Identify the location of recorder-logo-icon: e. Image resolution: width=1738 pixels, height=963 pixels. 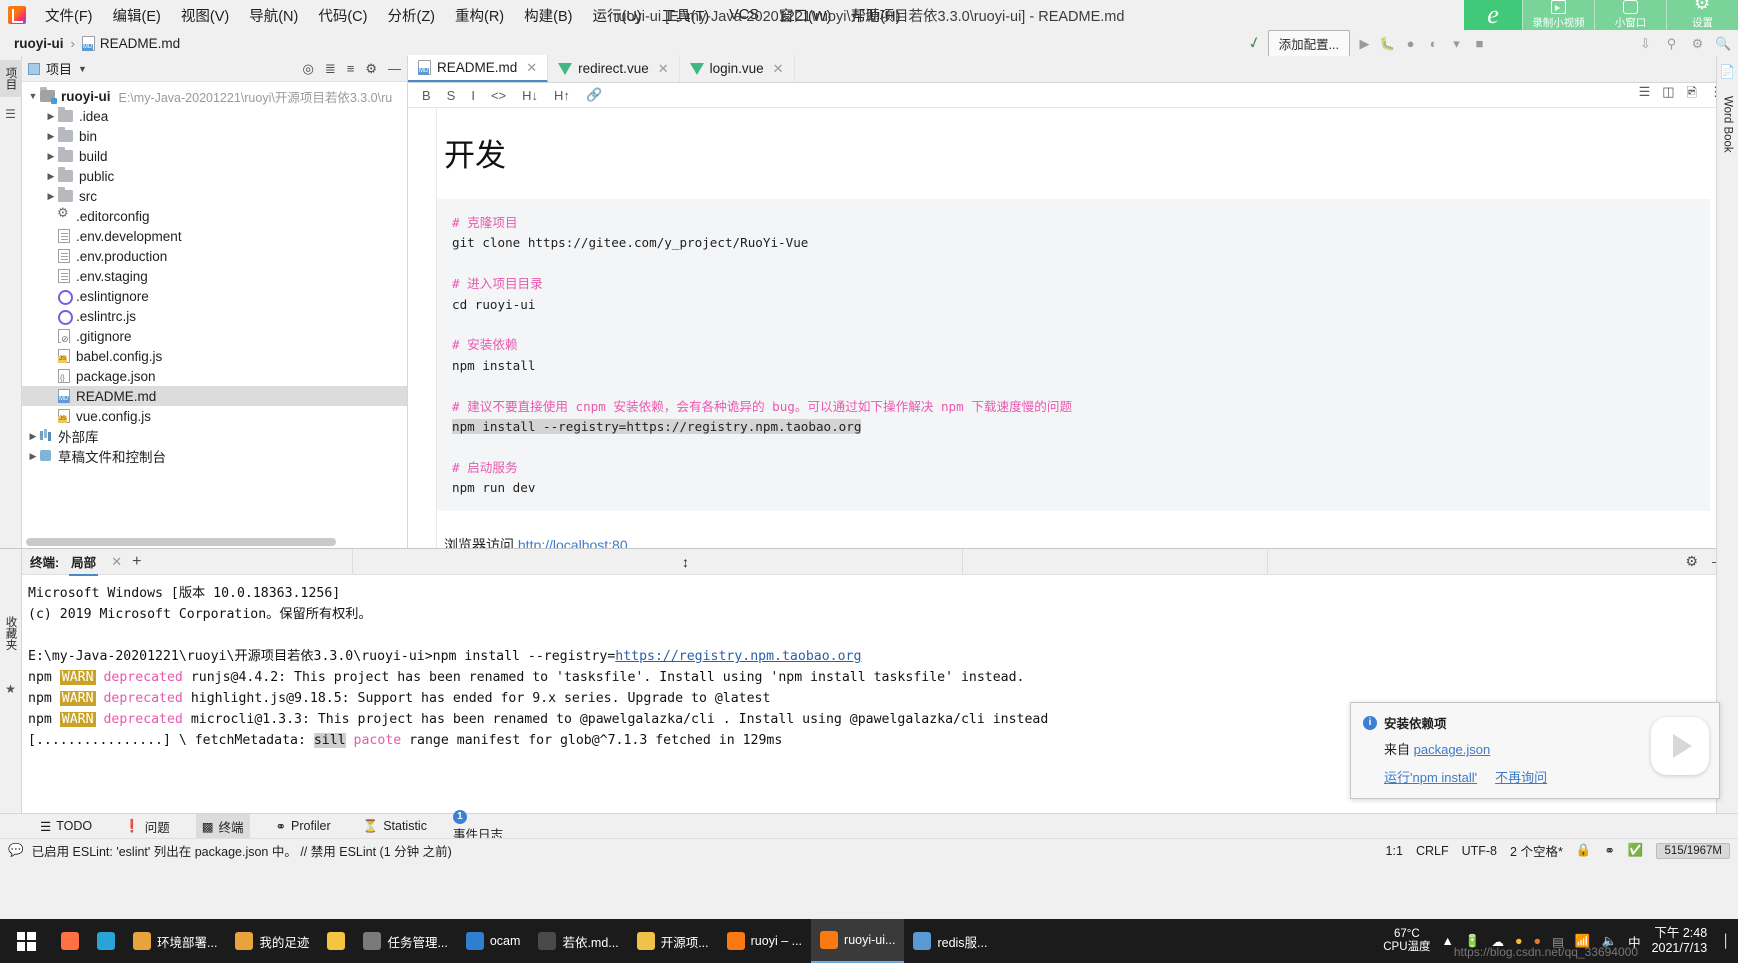
(1493, 15).